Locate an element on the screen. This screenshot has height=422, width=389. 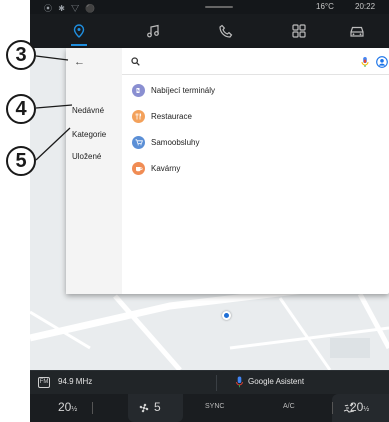
callout-3: 3 is located at coordinates (21, 55).